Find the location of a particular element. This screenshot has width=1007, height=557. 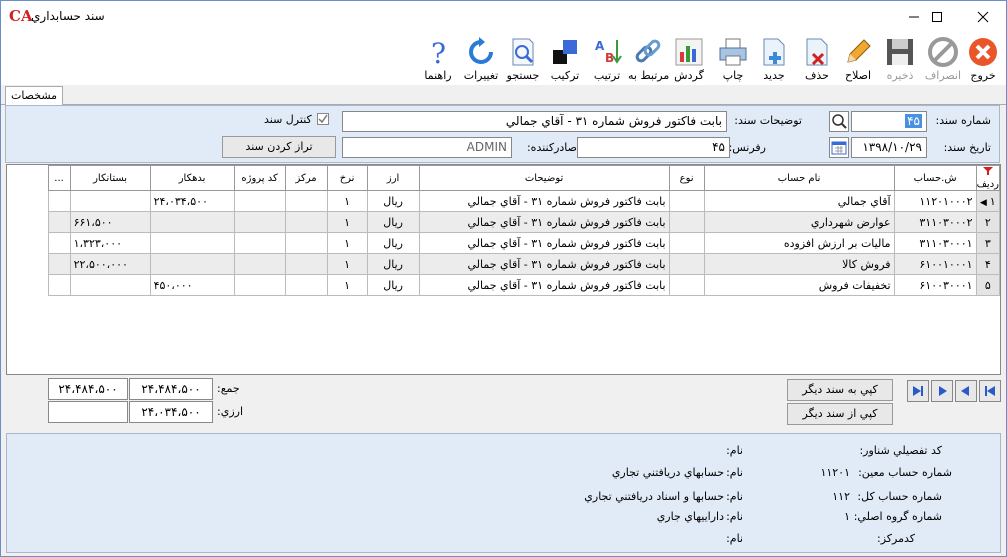

maximize-button is located at coordinates (937, 16).